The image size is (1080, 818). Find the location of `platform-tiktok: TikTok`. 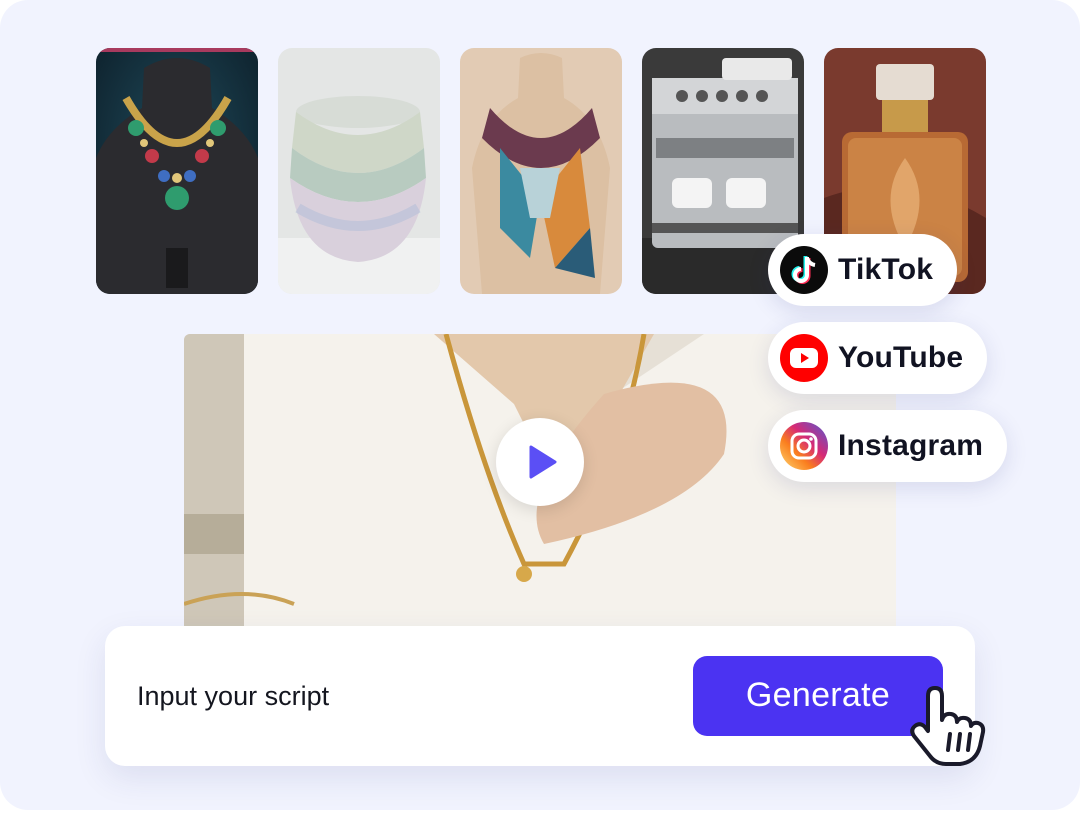

platform-tiktok: TikTok is located at coordinates (863, 270).